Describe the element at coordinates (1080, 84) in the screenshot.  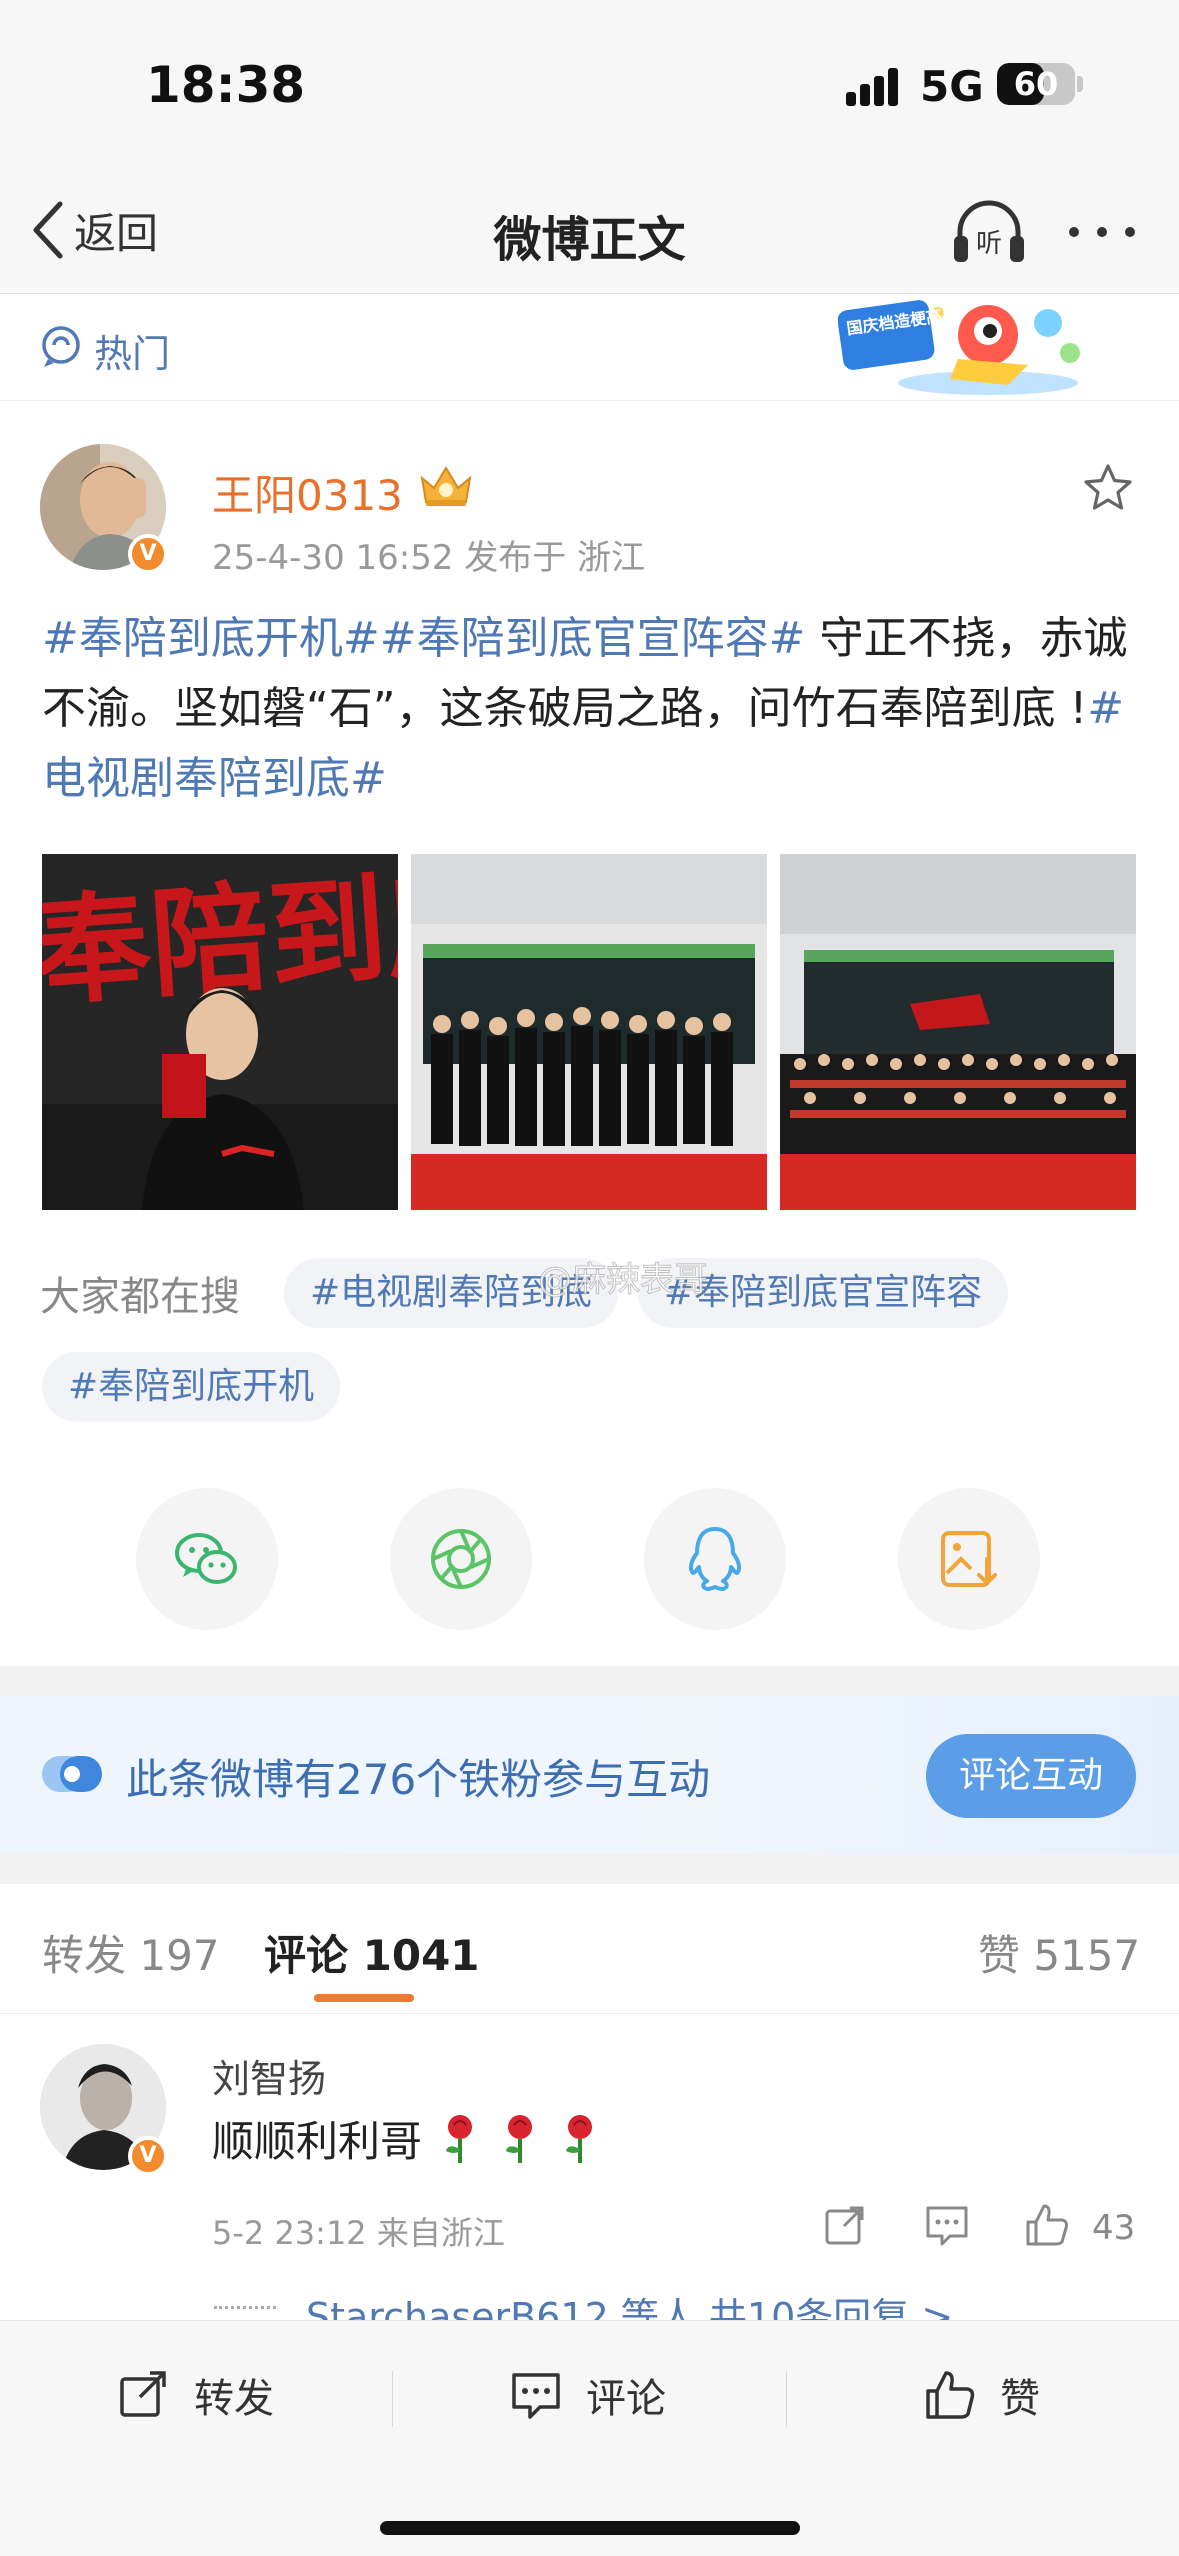
I see `battery-cap` at that location.